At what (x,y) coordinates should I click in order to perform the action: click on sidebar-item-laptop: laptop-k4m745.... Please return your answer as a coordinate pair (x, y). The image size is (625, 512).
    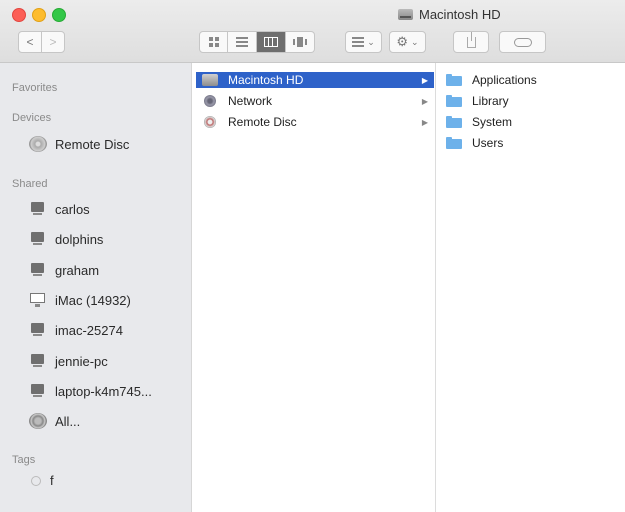
    Looking at the image, I should click on (90, 391).